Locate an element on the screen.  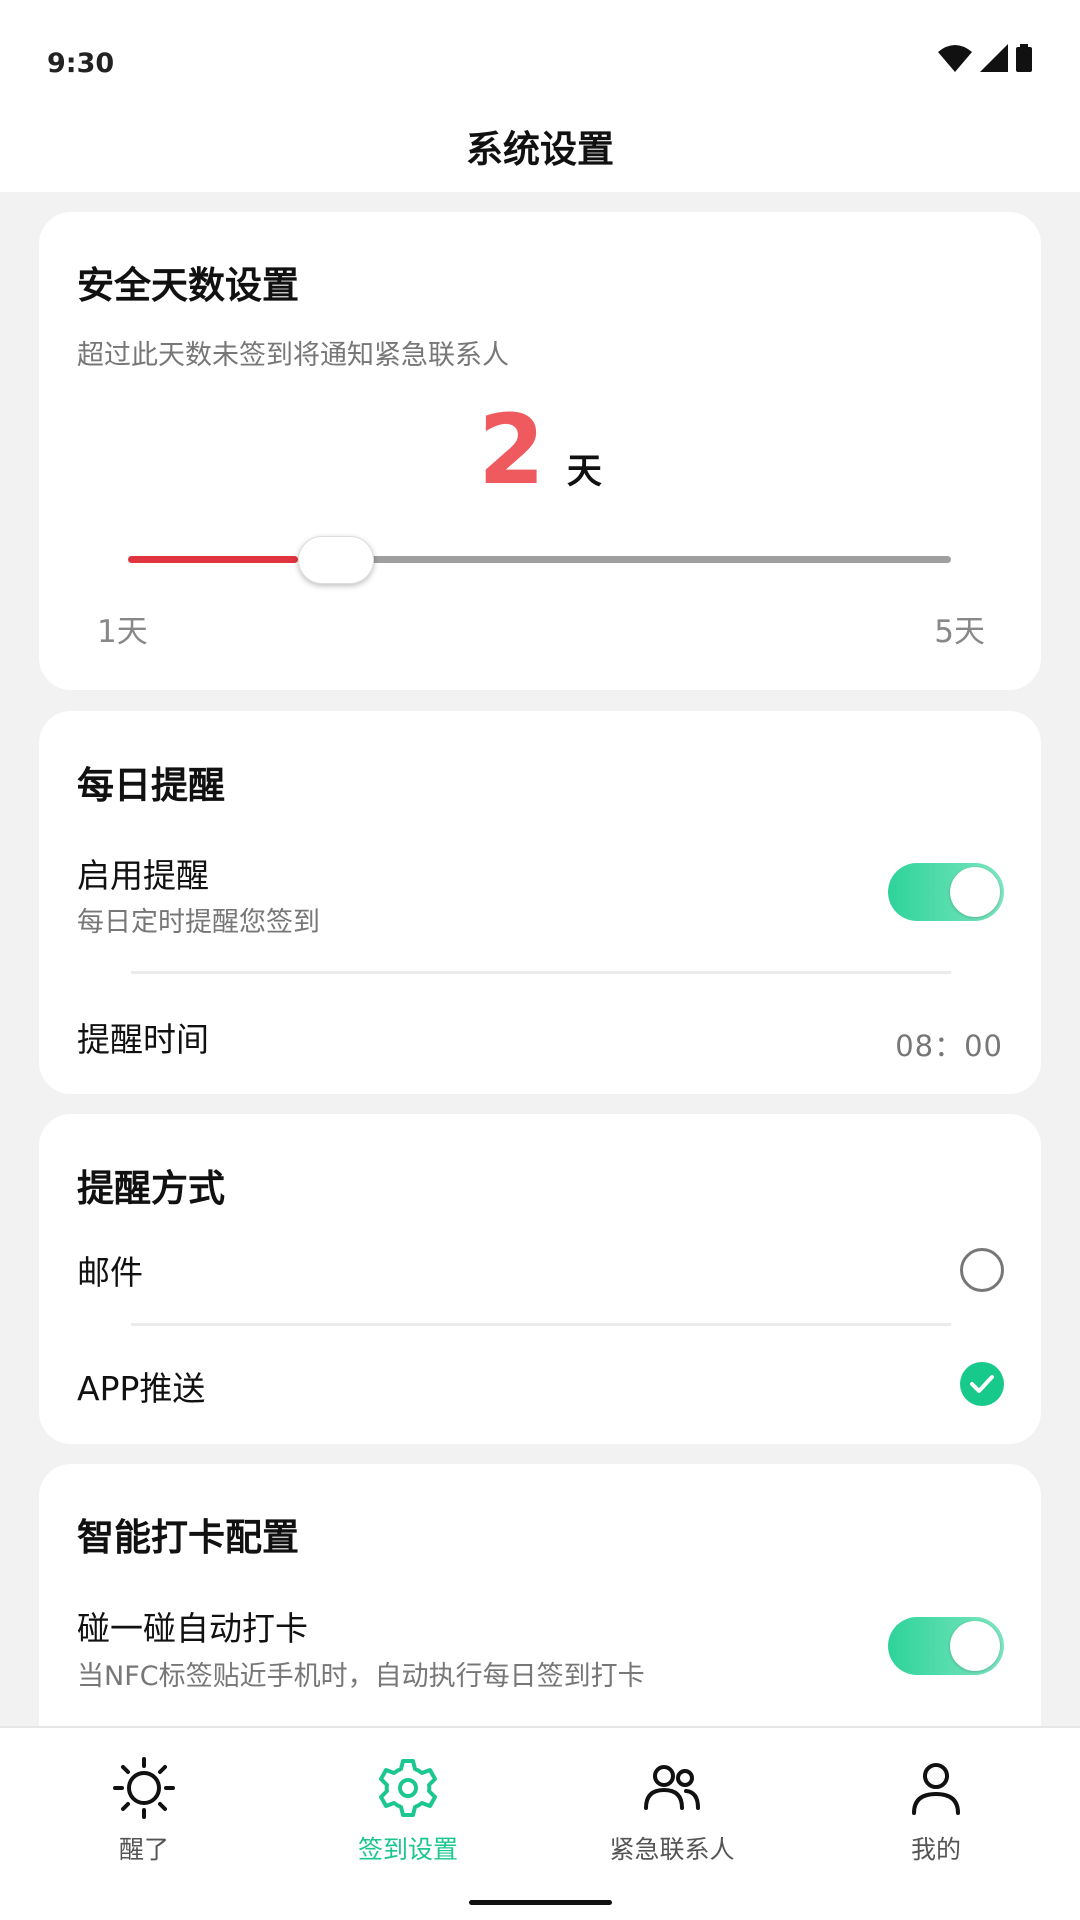
method-app-push-label: APP推送 is located at coordinates (141, 1388).